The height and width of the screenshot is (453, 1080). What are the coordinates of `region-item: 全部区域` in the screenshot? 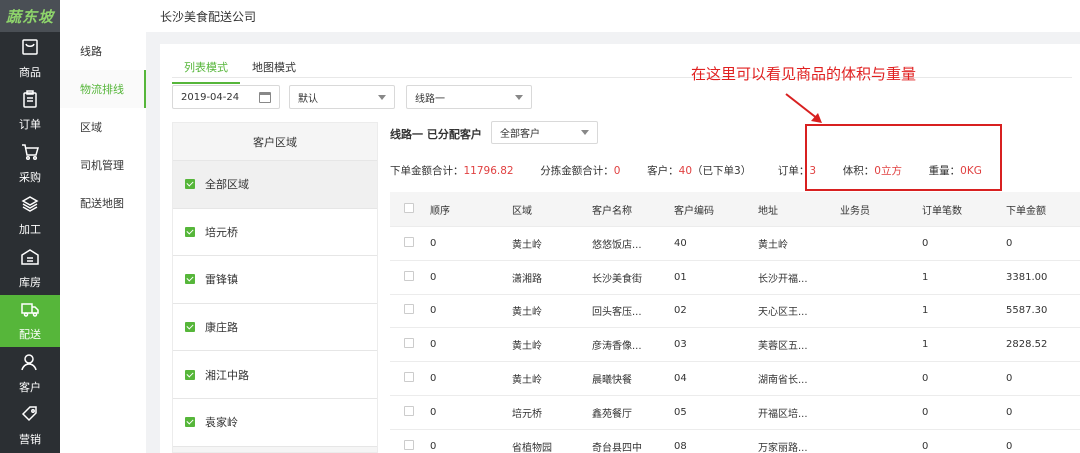 It's located at (275, 185).